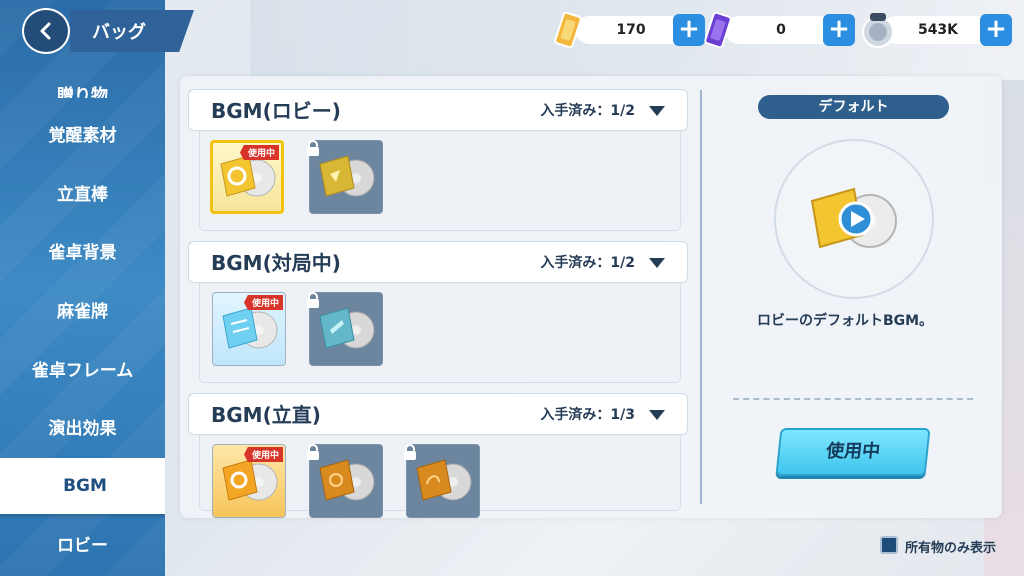 This screenshot has height=576, width=1024. Describe the element at coordinates (689, 30) in the screenshot. I see `add-gold-ticket-button: +` at that location.